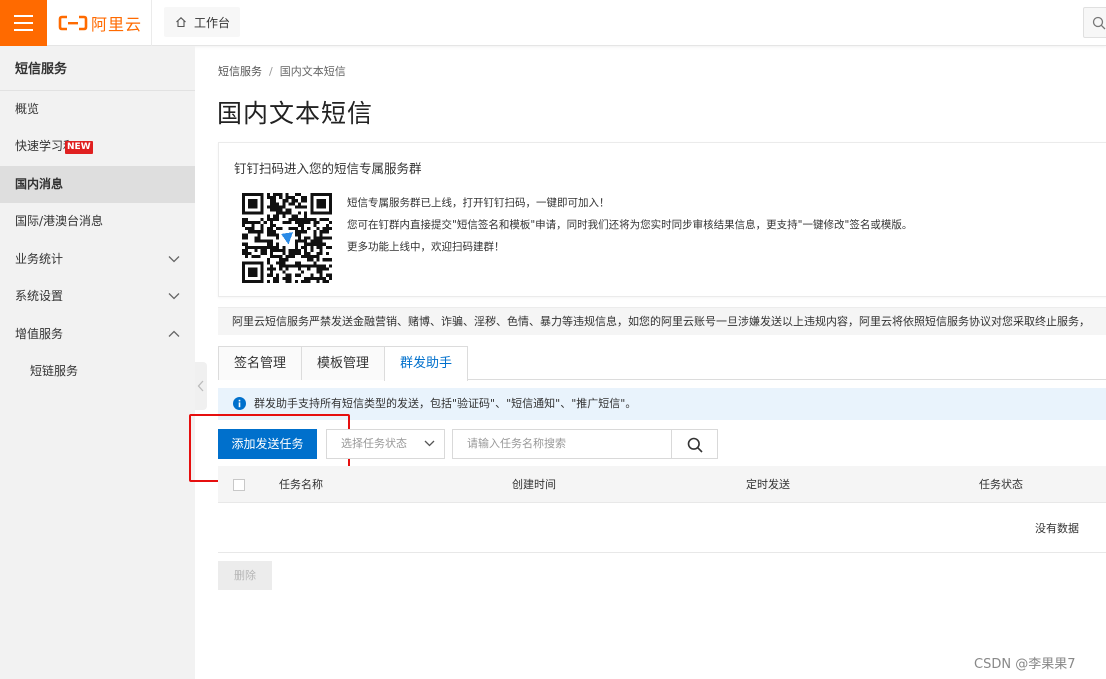 The image size is (1106, 679). I want to click on page-title: 国内文本短信, so click(295, 113).